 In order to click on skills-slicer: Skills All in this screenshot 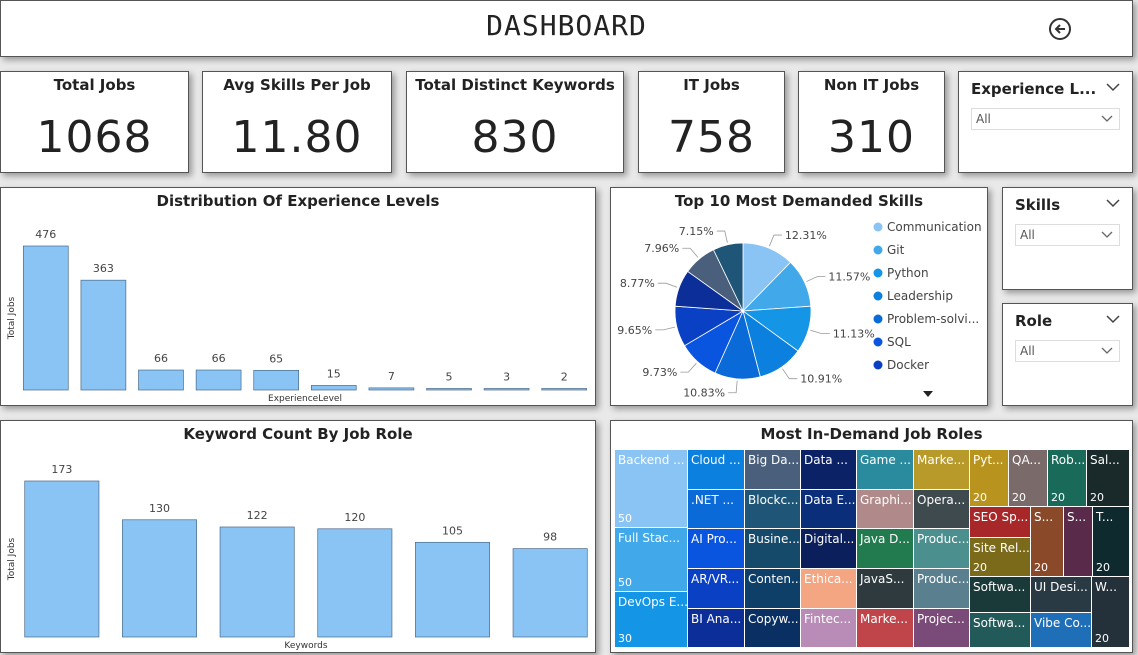, I will do `click(1067, 238)`.